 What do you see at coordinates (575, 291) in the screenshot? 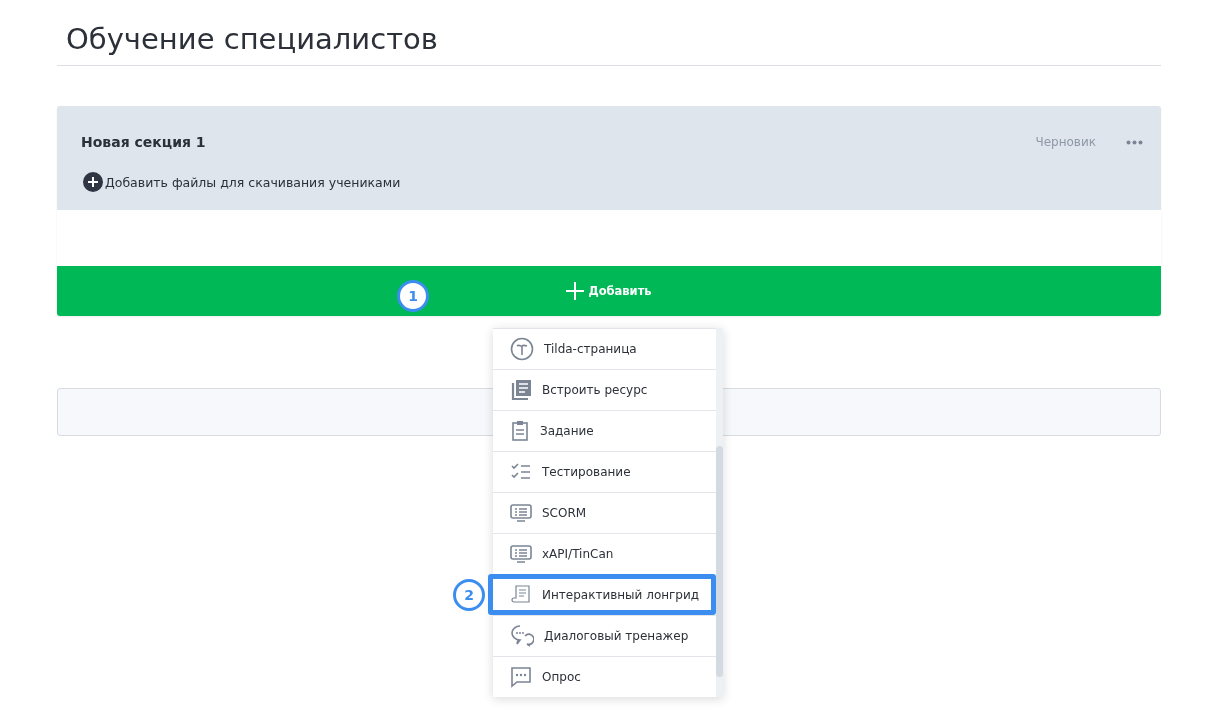
I see `plus-icon` at bounding box center [575, 291].